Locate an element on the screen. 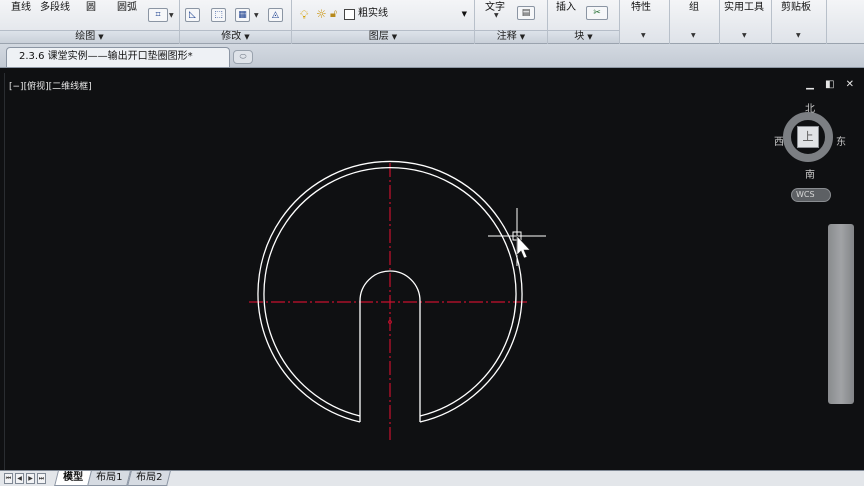  table-icon: ▤ is located at coordinates (526, 13).